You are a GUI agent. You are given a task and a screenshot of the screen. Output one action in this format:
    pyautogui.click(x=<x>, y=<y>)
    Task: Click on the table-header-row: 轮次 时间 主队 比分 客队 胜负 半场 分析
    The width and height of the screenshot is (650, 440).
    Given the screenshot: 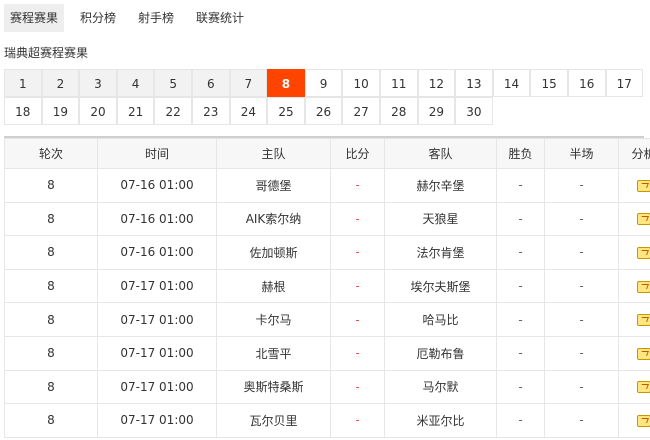 What is the action you would take?
    pyautogui.click(x=327, y=153)
    